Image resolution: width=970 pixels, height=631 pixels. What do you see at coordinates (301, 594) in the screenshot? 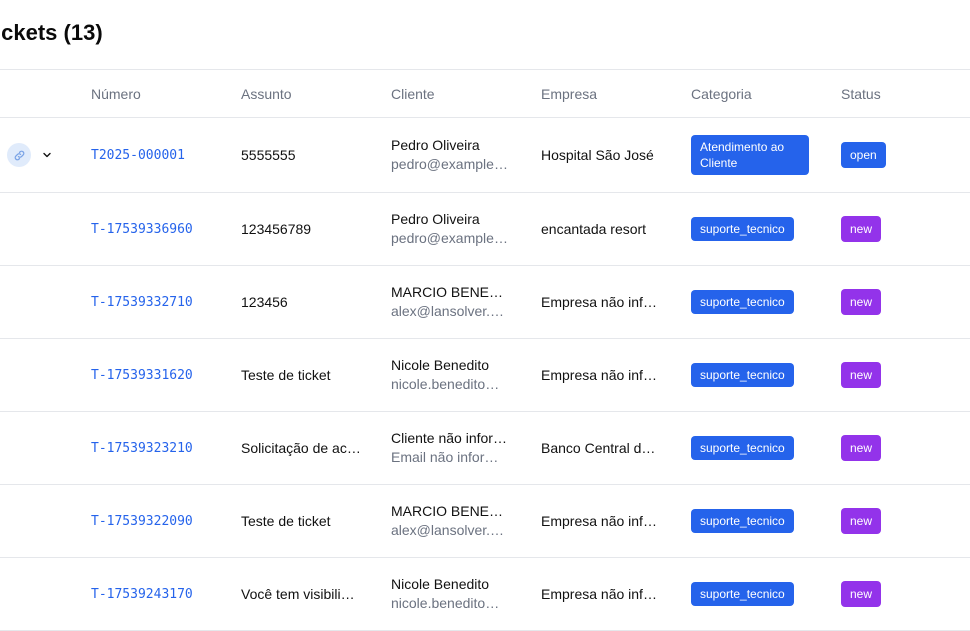
I see `ticket-subject: Você tem visibilidade?` at bounding box center [301, 594].